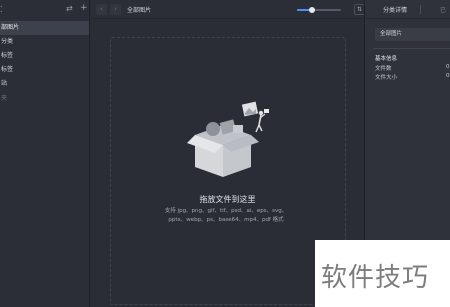  What do you see at coordinates (44, 99) in the screenshot?
I see `sidebar-item-folders: 夹` at bounding box center [44, 99].